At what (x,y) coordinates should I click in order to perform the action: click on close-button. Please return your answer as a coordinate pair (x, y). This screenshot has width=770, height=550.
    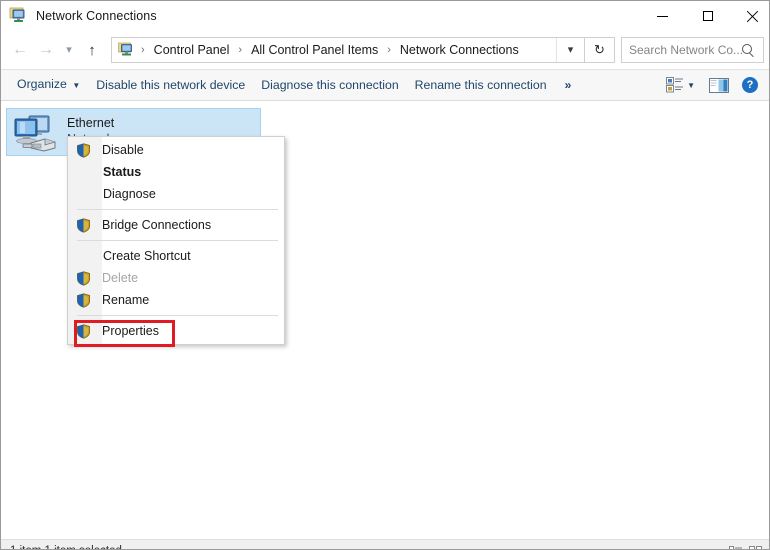
    Looking at the image, I should click on (750, 16).